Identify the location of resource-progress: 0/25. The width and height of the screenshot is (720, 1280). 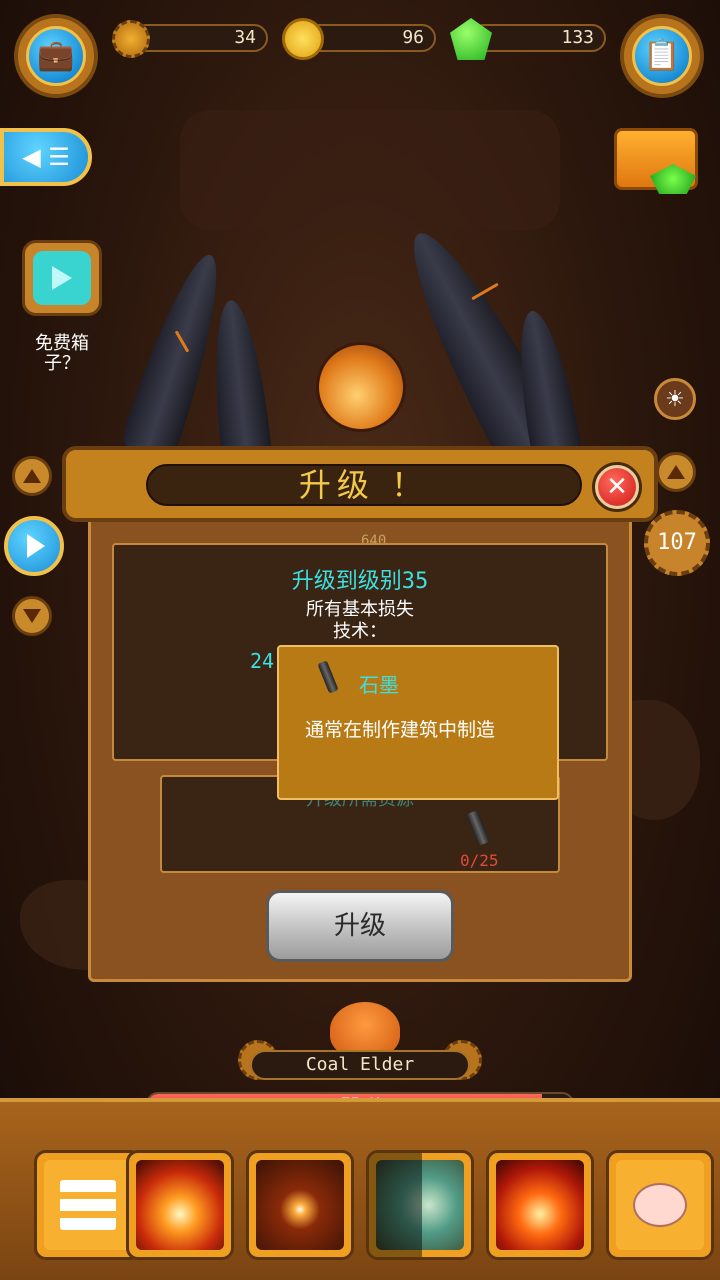
(479, 860).